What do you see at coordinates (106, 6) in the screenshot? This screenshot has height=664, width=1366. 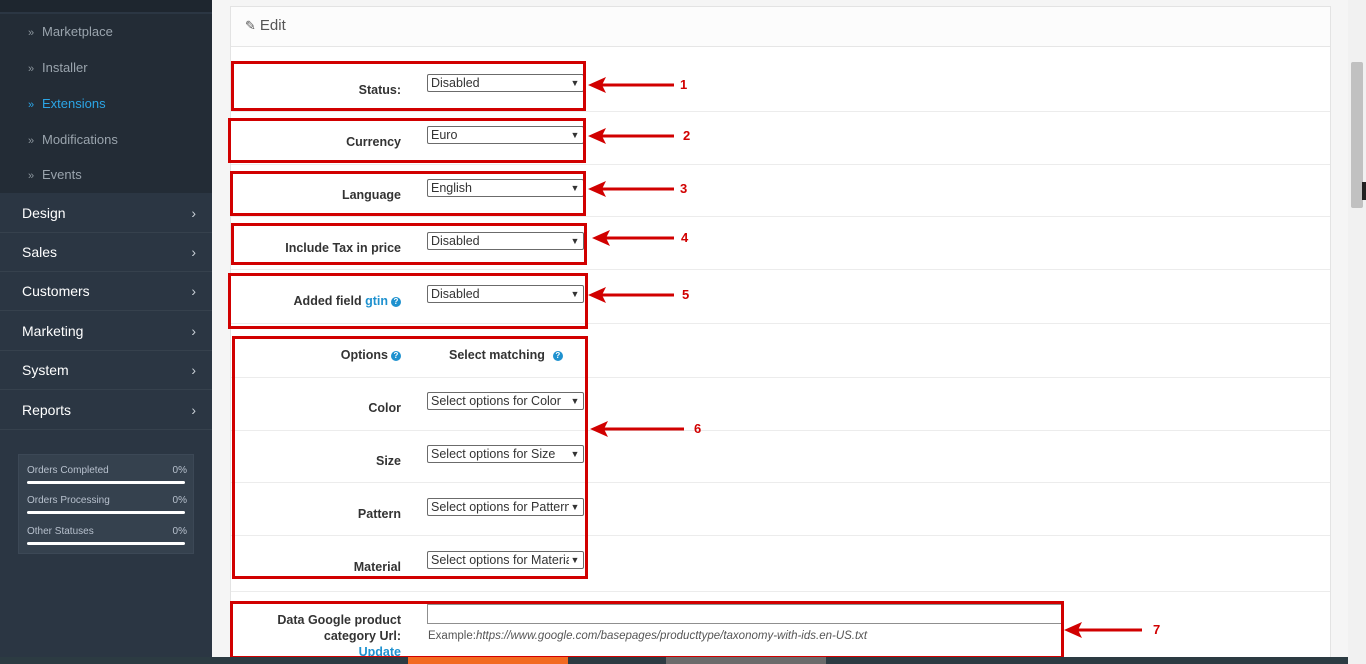 I see `sidebar-topbar` at bounding box center [106, 6].